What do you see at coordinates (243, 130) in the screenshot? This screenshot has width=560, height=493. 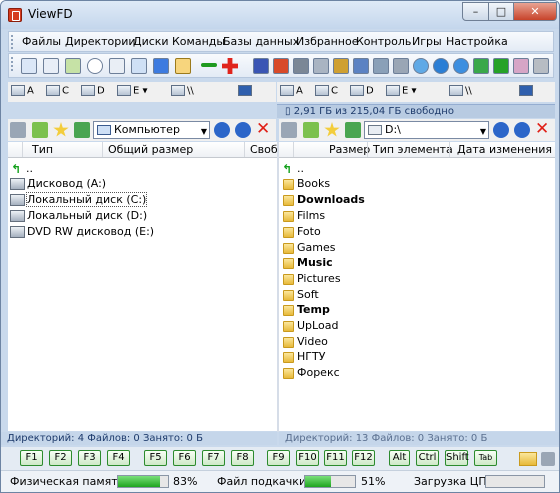 I see `forward-icon` at bounding box center [243, 130].